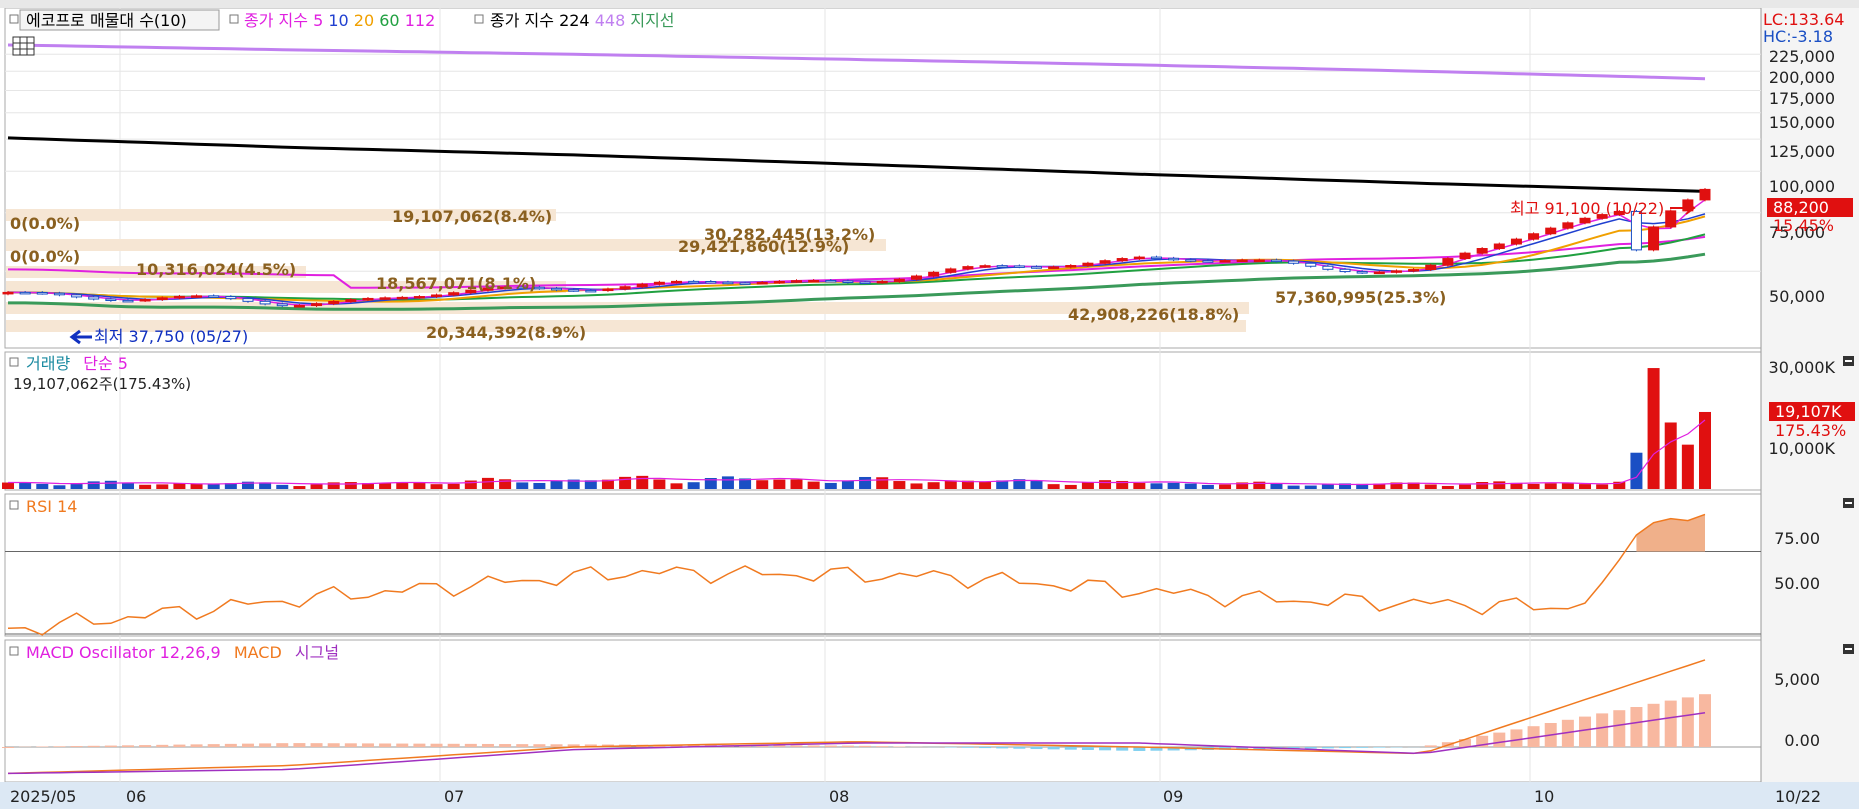 The height and width of the screenshot is (809, 1859). Describe the element at coordinates (1802, 77) in the screenshot. I see `price-tick: 200,000` at that location.